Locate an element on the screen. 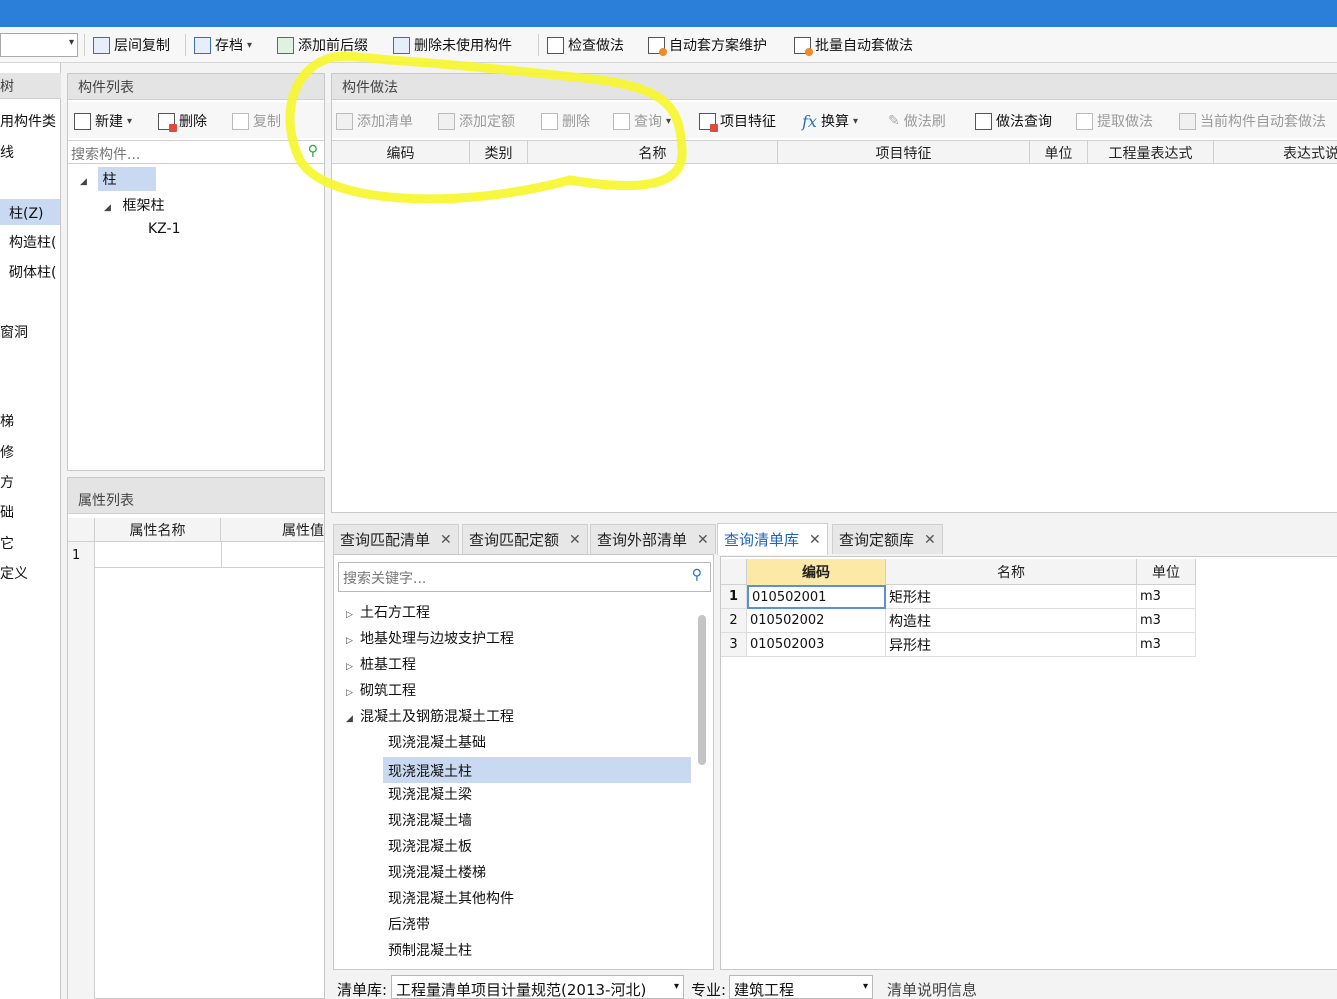 This screenshot has height=999, width=1337. toolbar-separator is located at coordinates (84, 45).